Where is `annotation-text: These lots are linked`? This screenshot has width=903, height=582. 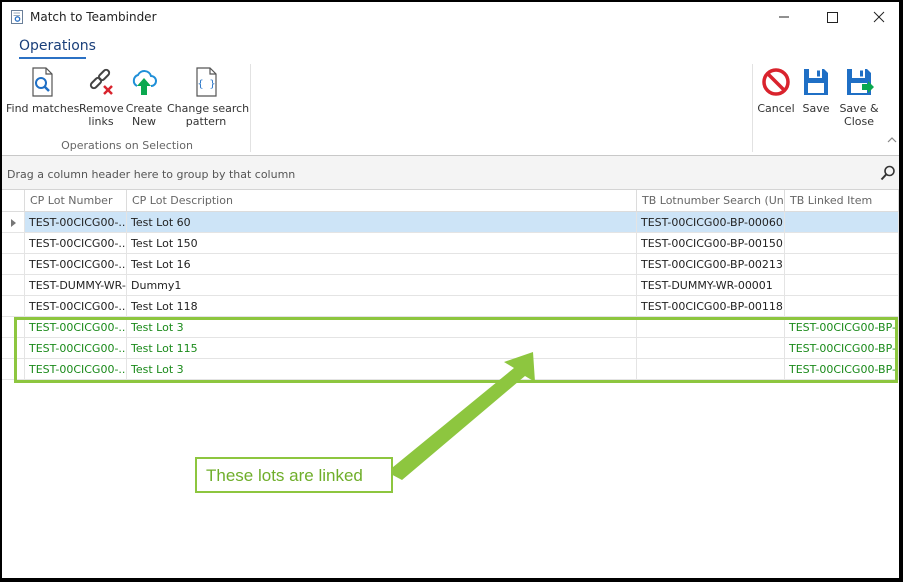 annotation-text: These lots are linked is located at coordinates (284, 475).